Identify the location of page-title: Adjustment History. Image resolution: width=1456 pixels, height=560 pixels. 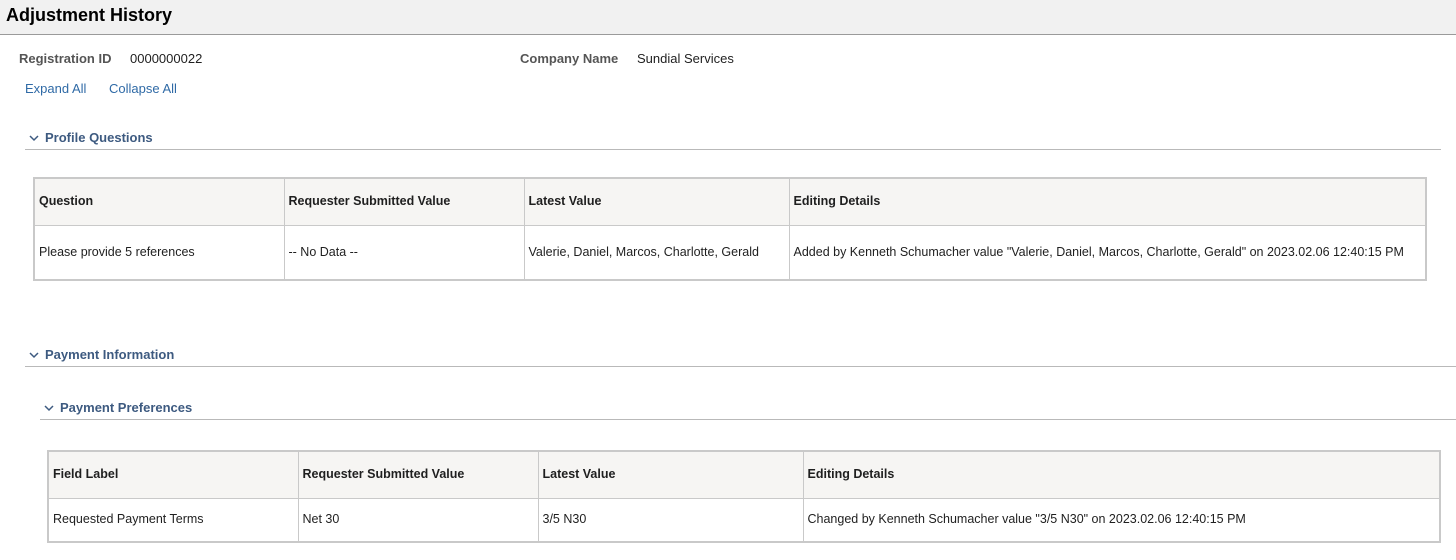
(89, 15).